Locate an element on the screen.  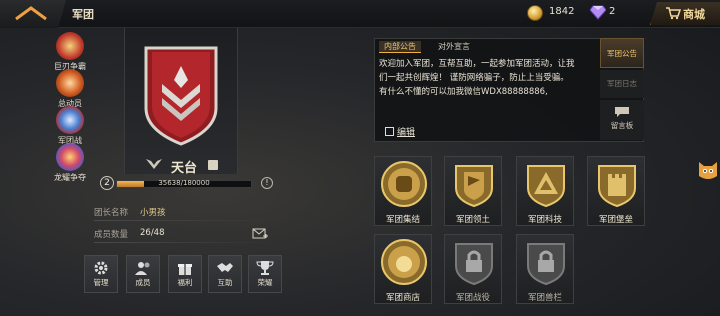
guild-shop-button: 军团商店 is located at coordinates (403, 269).